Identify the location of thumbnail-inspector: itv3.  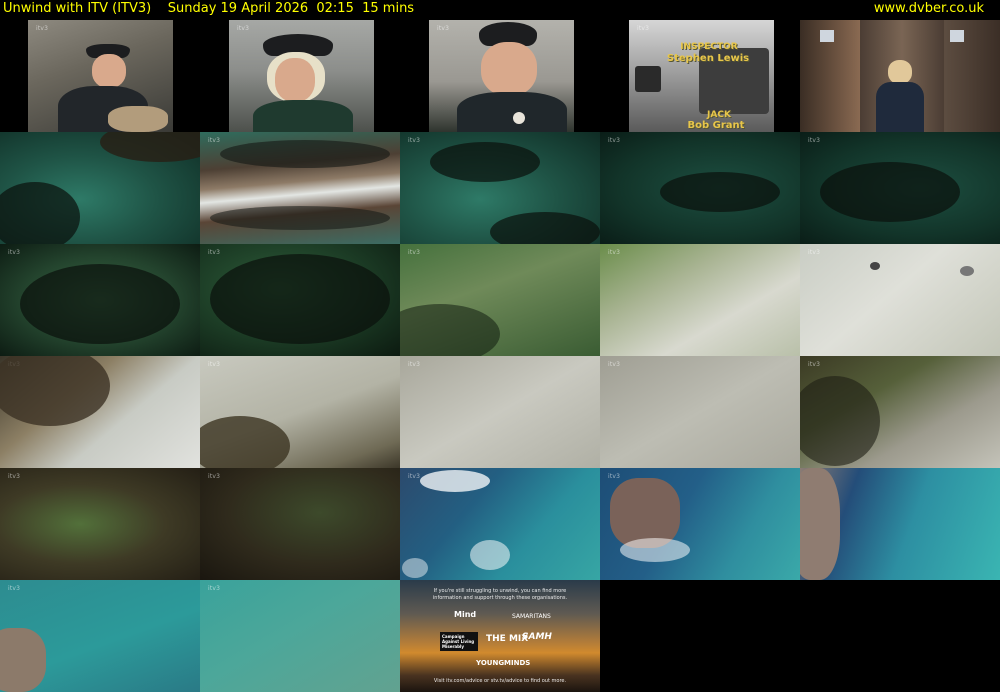
(501, 76).